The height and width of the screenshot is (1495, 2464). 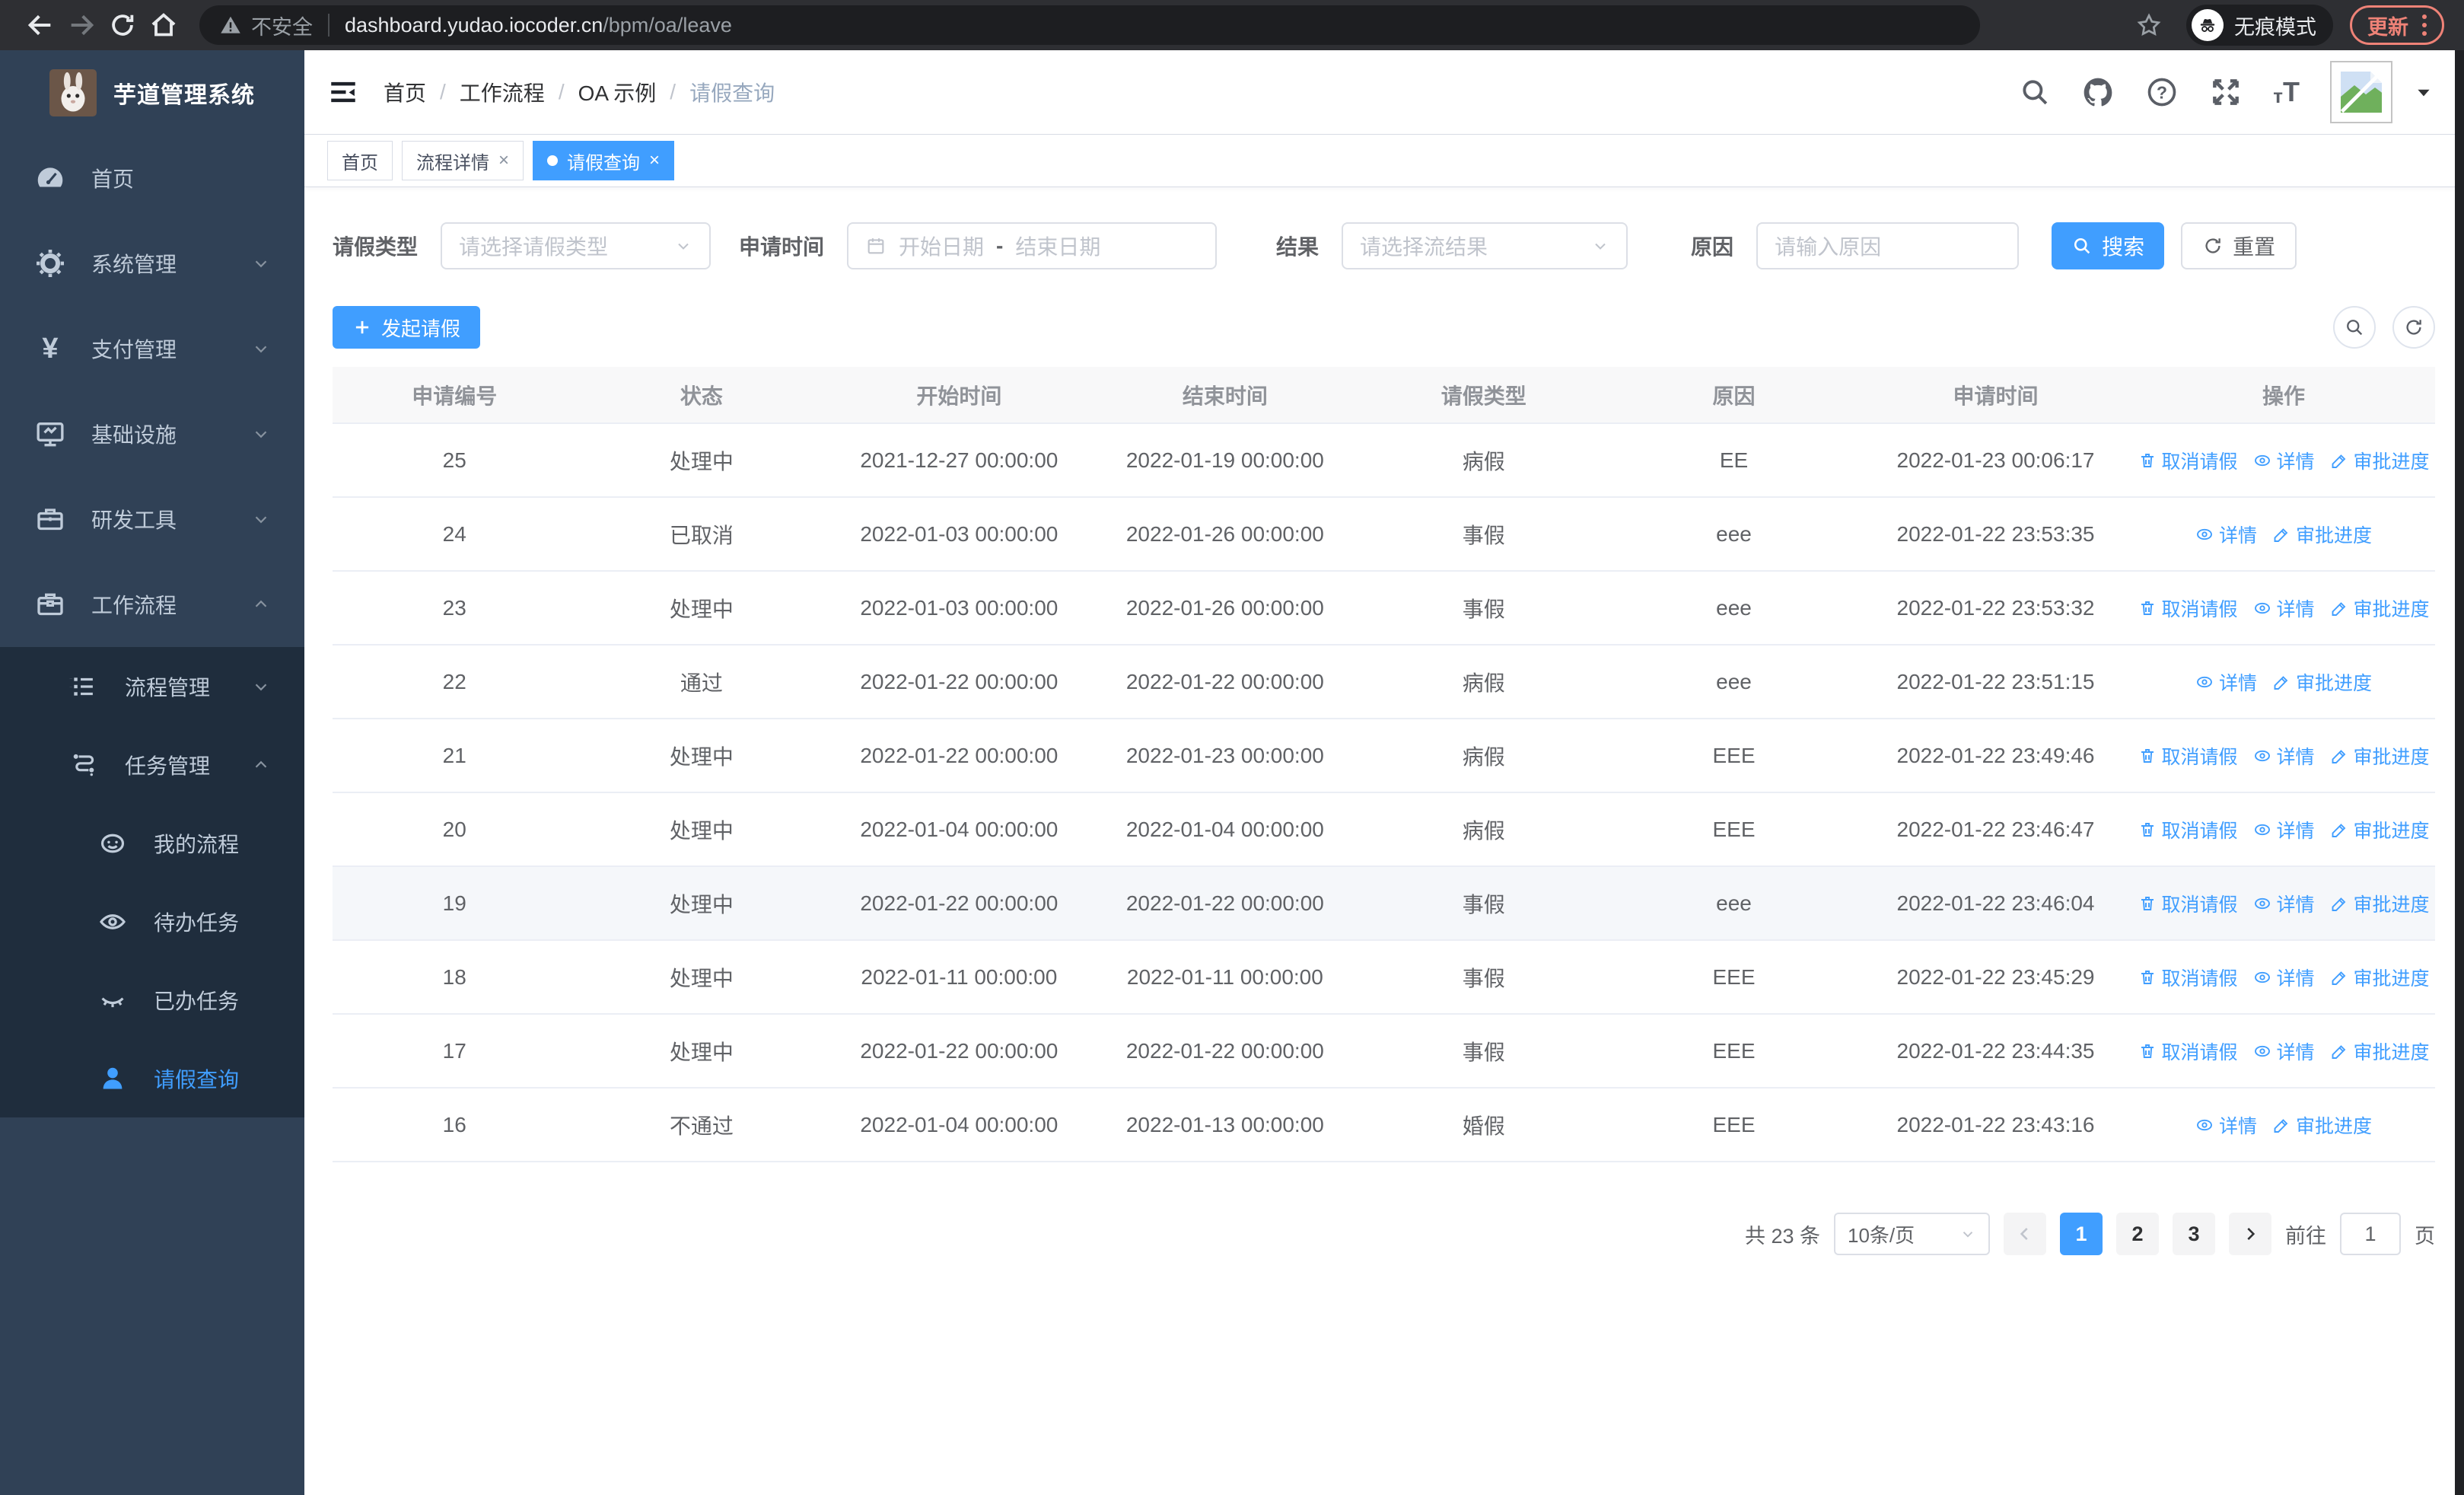 I want to click on reset-button: 重置, so click(x=2239, y=245).